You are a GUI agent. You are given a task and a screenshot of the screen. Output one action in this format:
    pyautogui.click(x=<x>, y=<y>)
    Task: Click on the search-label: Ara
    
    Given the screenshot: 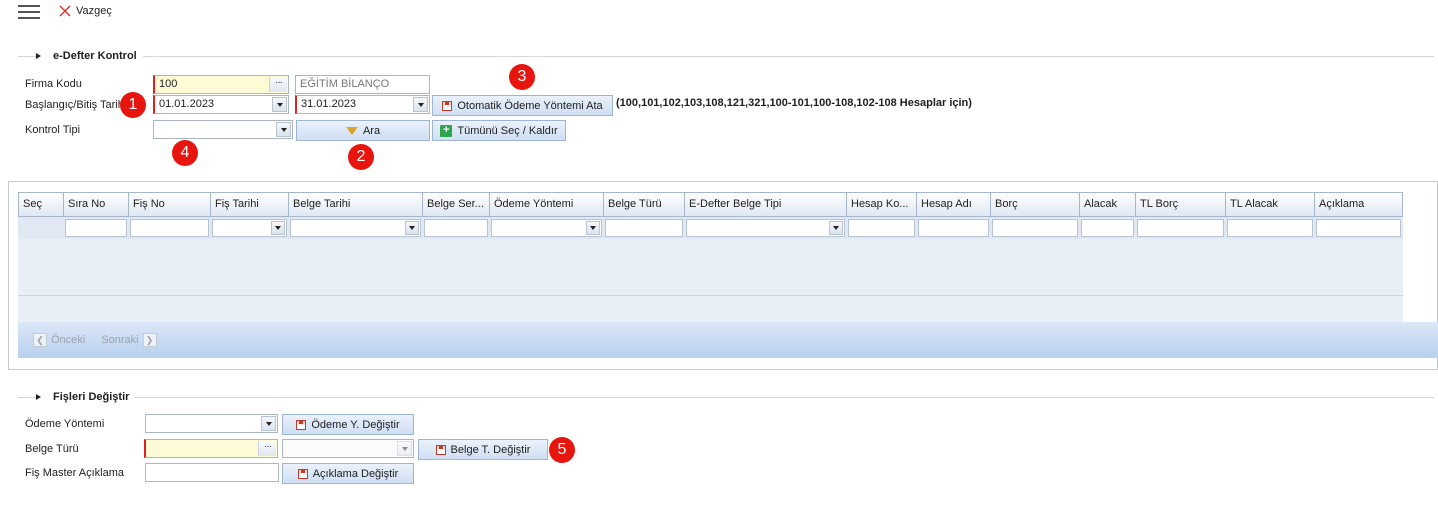 What is the action you would take?
    pyautogui.click(x=371, y=130)
    